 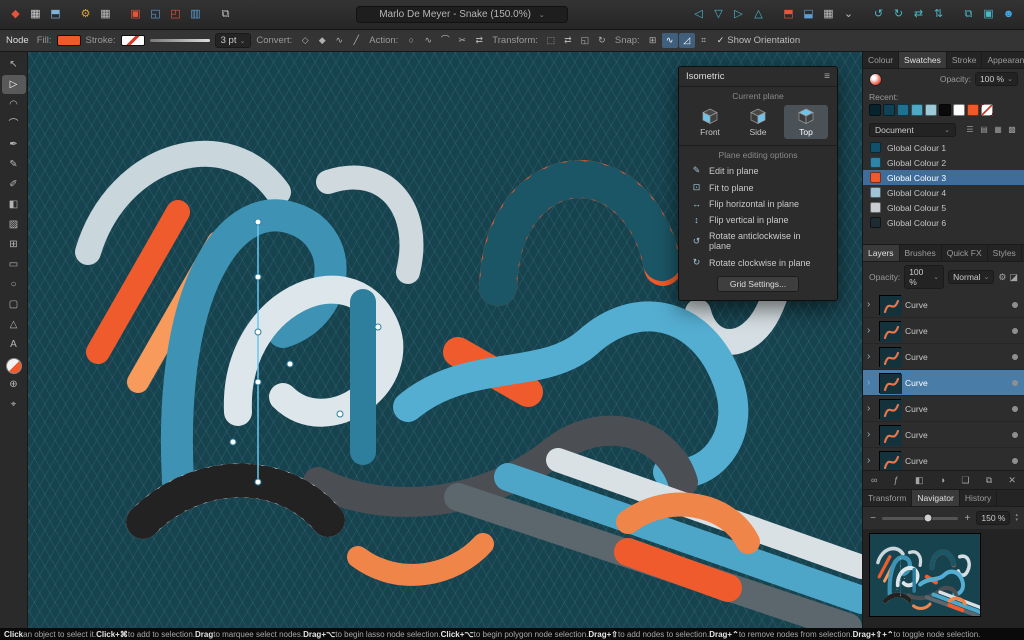 I want to click on brush-tool: ✐, so click(x=14, y=184).